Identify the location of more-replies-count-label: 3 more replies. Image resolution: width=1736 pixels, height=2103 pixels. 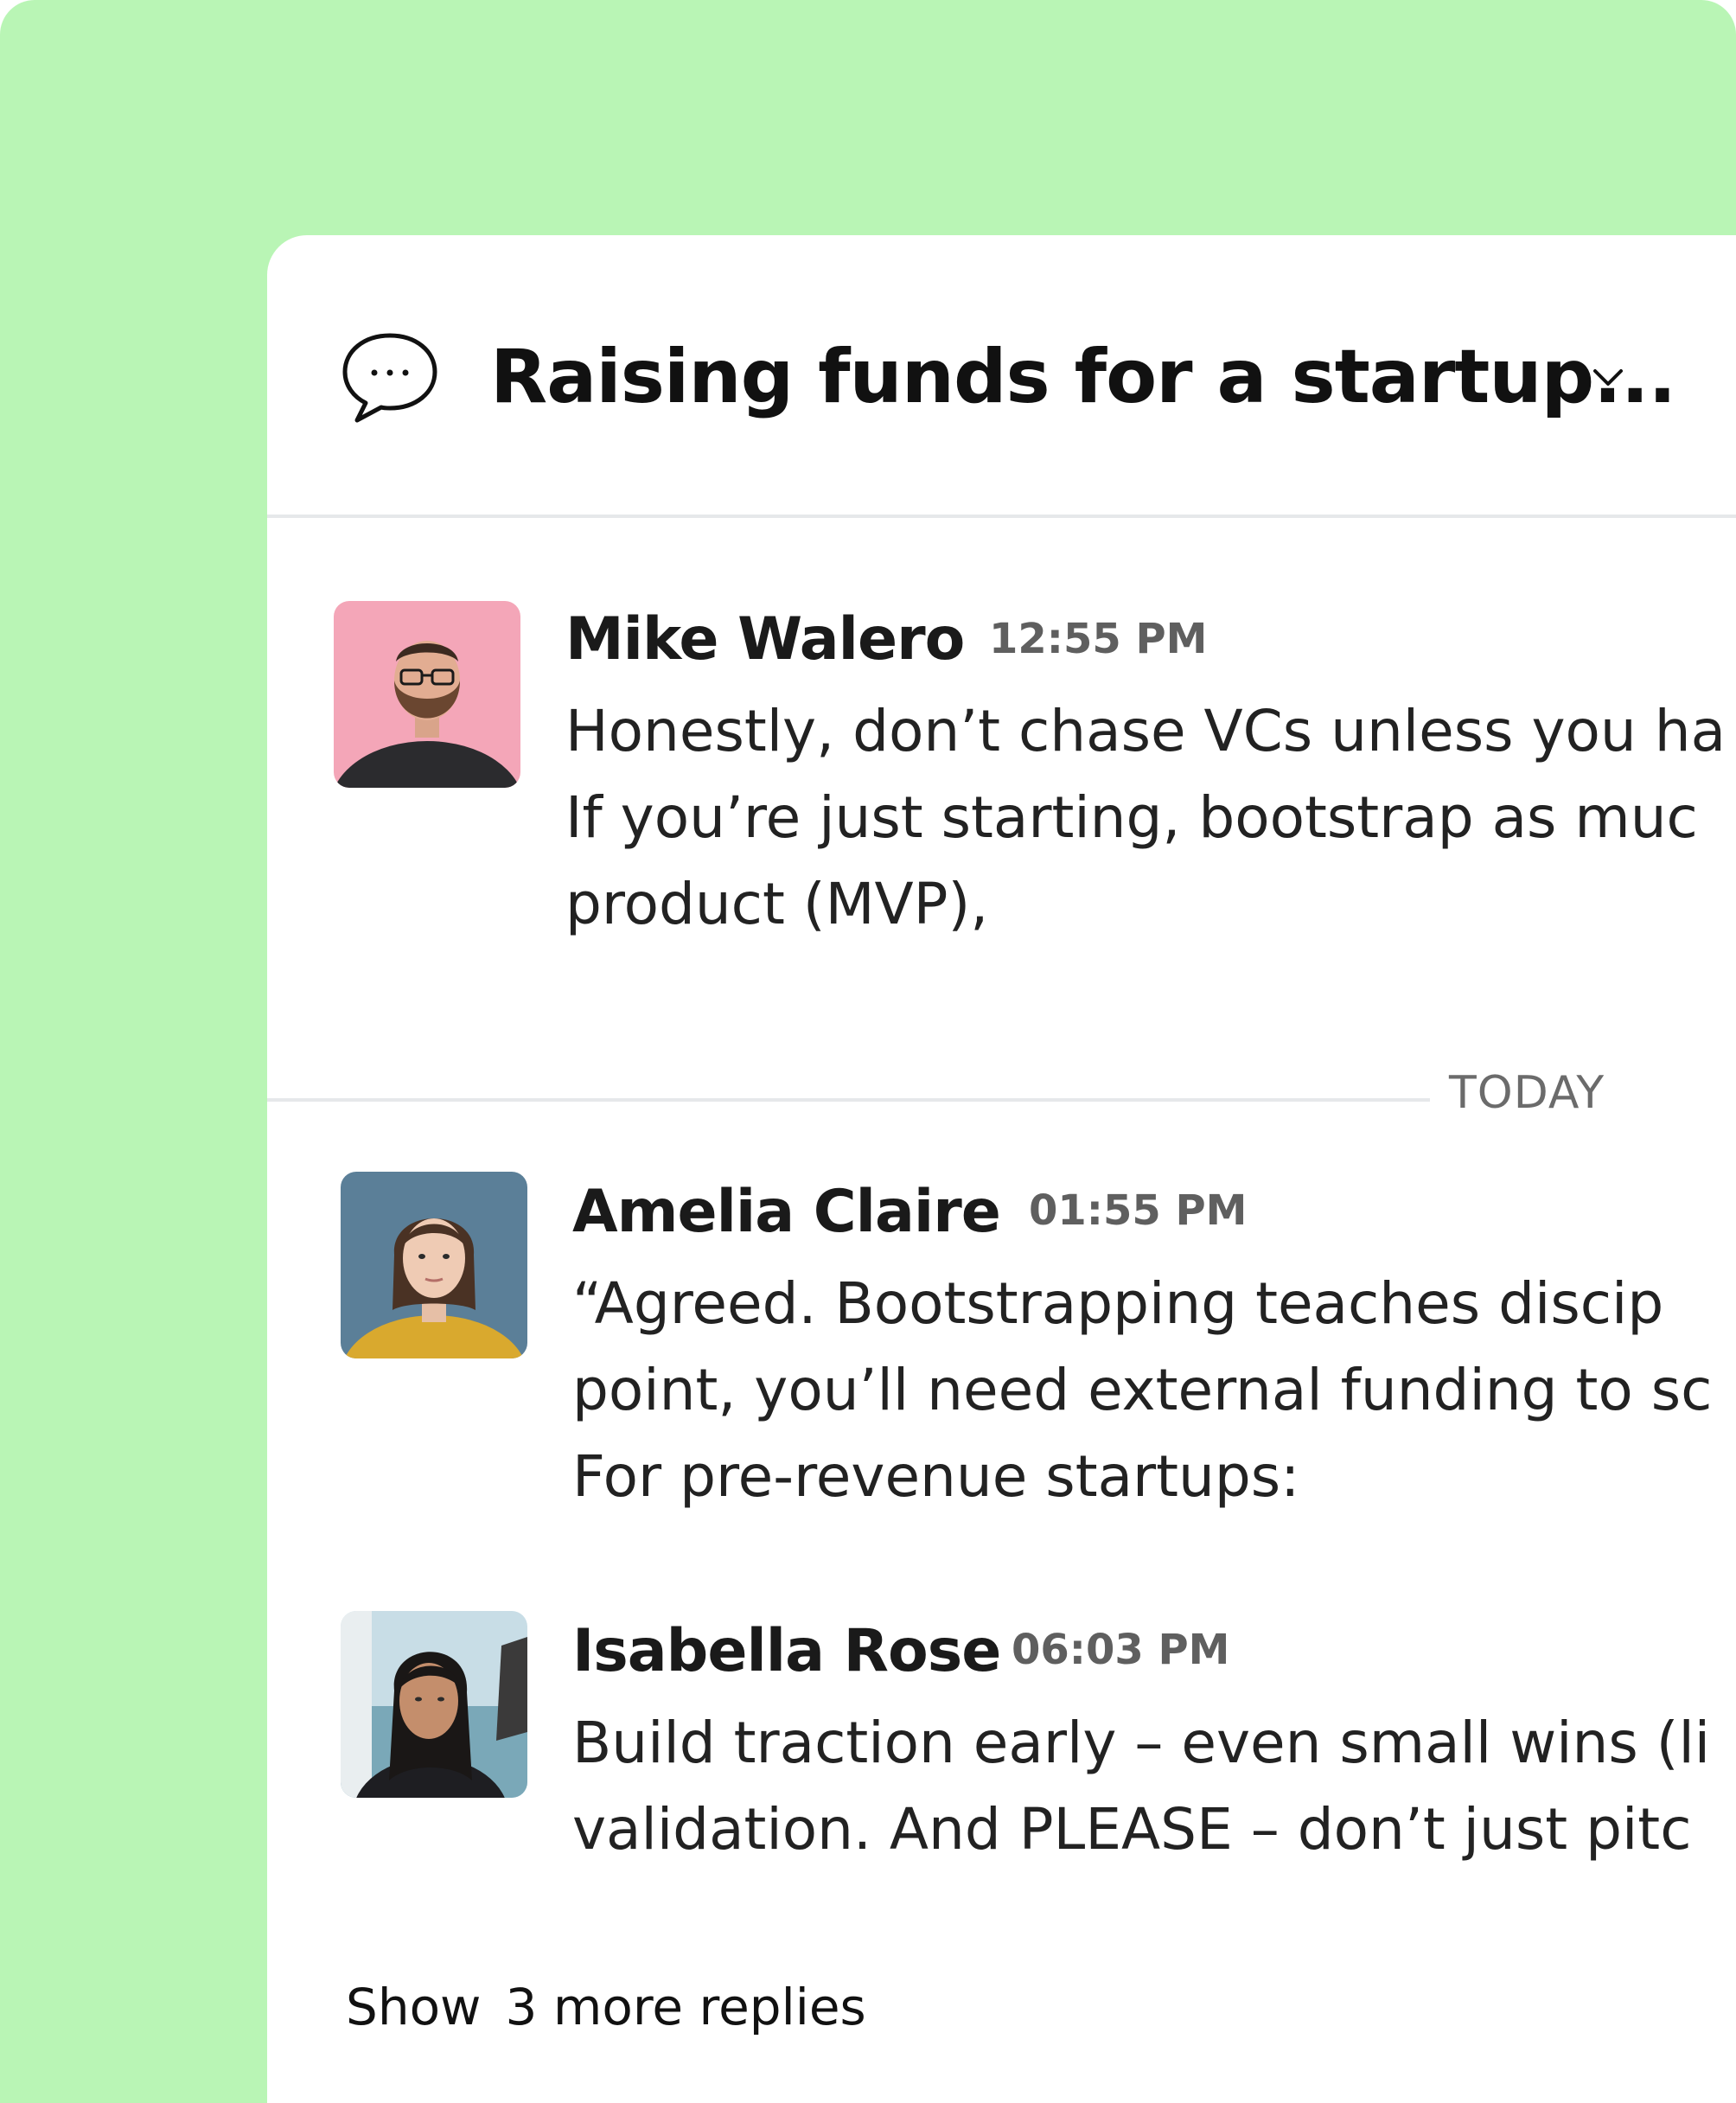
(685, 2007).